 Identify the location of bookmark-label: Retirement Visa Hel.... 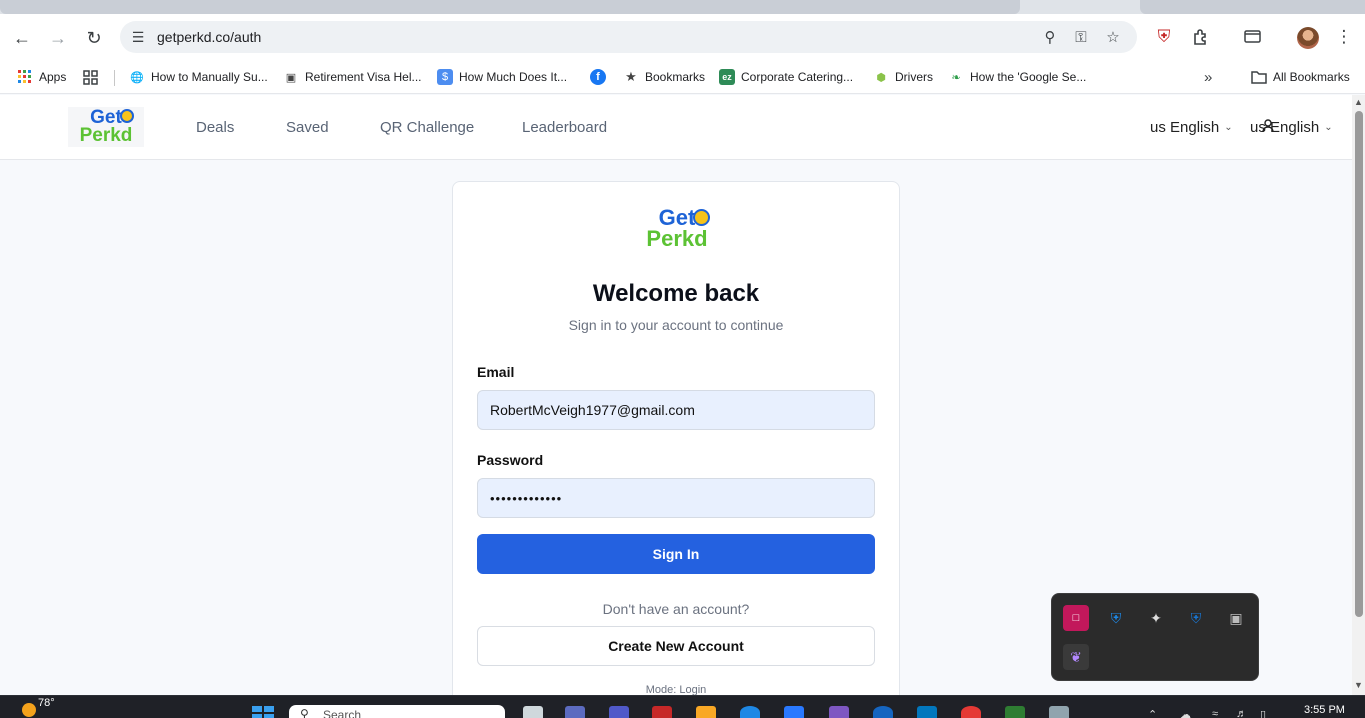
(363, 77).